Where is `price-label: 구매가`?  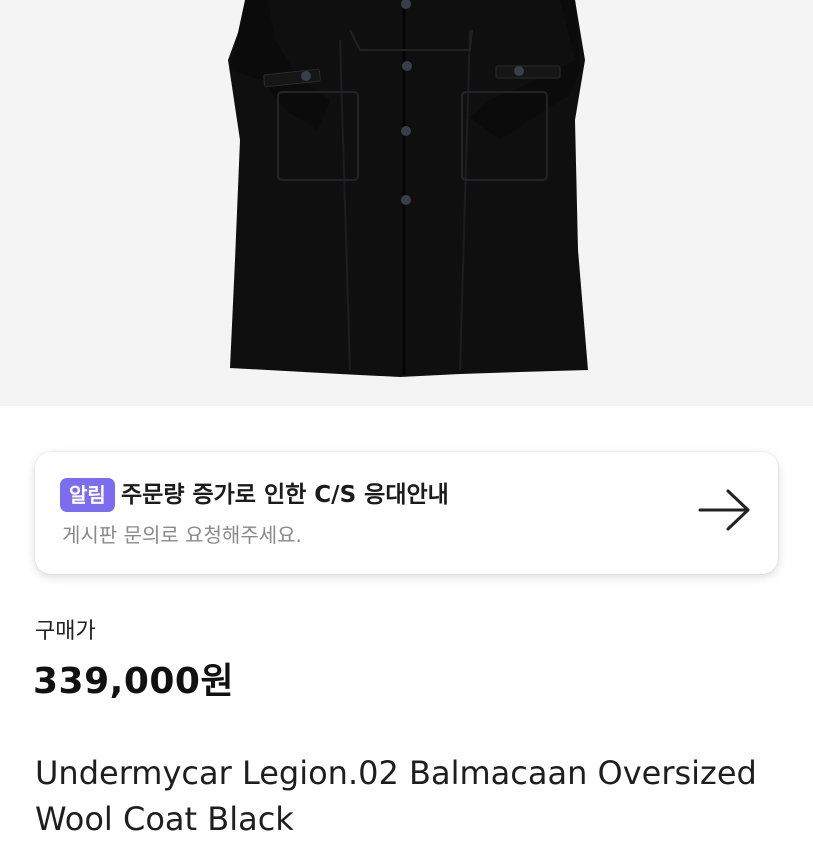
price-label: 구매가 is located at coordinates (65, 631).